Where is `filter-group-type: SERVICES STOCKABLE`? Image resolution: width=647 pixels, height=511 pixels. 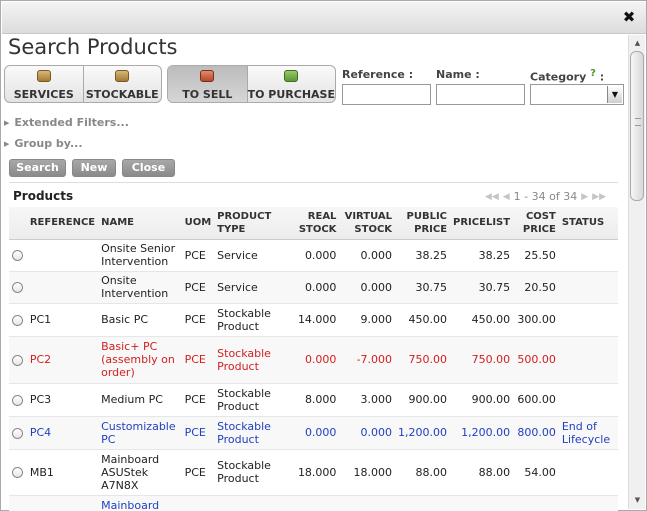
filter-group-type: SERVICES STOCKABLE is located at coordinates (83, 84).